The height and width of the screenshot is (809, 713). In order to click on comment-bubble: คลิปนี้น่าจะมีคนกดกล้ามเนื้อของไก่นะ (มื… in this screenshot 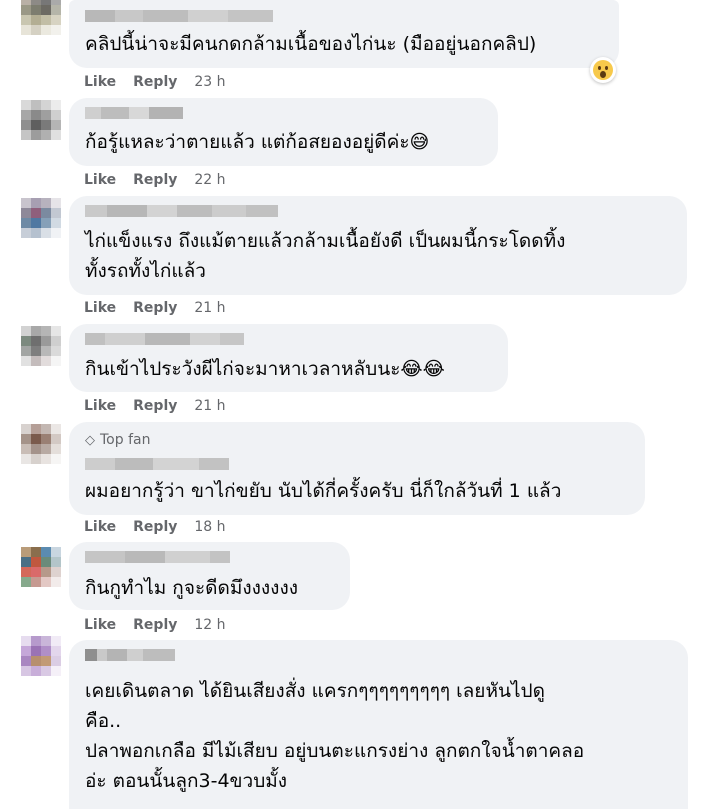, I will do `click(344, 34)`.